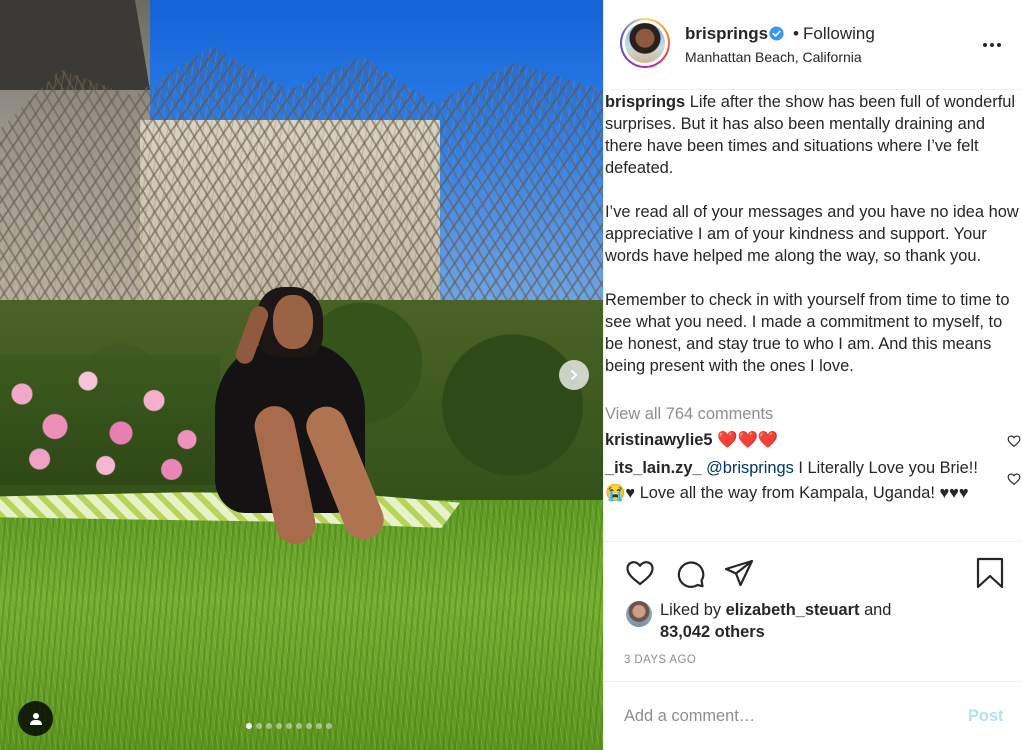  Describe the element at coordinates (776, 33) in the screenshot. I see `verified-badge-icon` at that location.